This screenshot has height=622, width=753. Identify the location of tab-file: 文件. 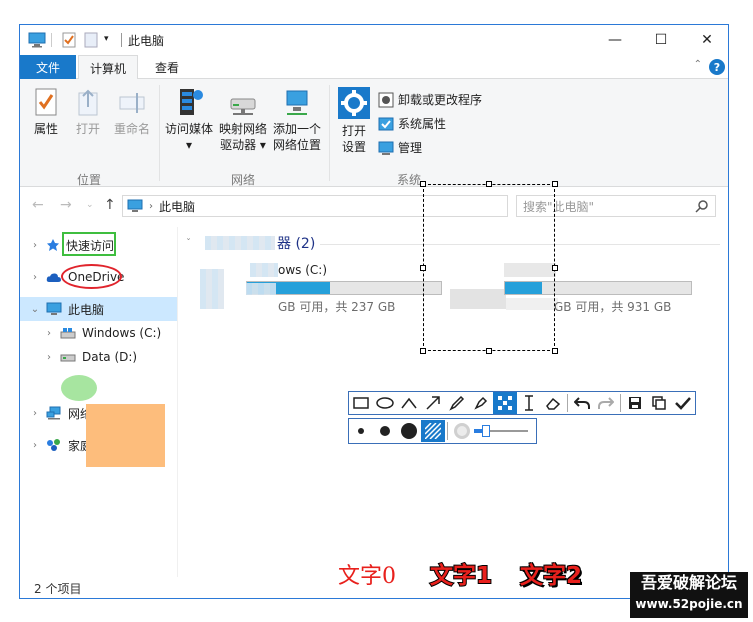
(48, 67).